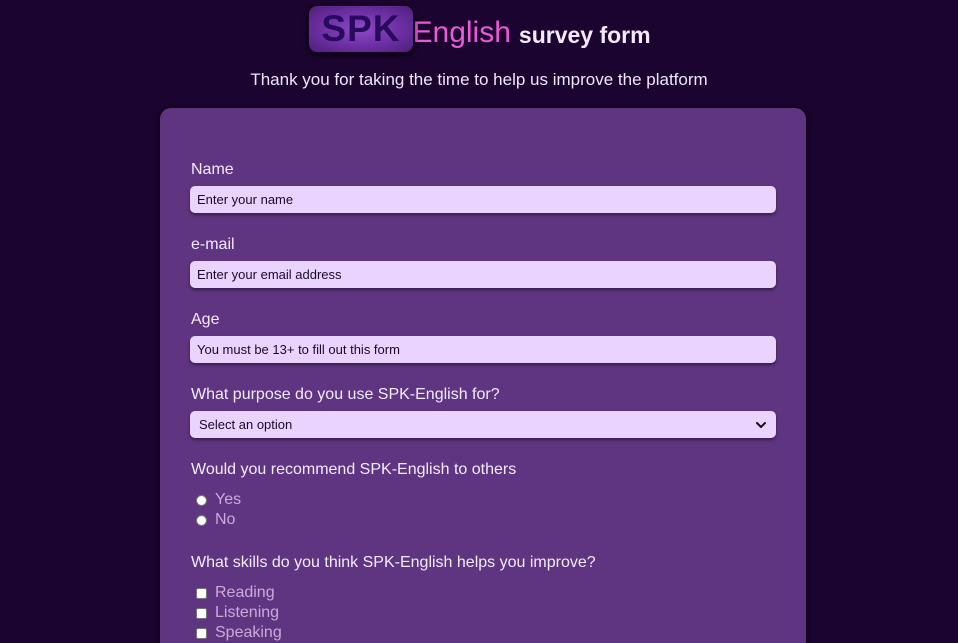 The width and height of the screenshot is (958, 643). What do you see at coordinates (584, 34) in the screenshot?
I see `page-title: survey form` at bounding box center [584, 34].